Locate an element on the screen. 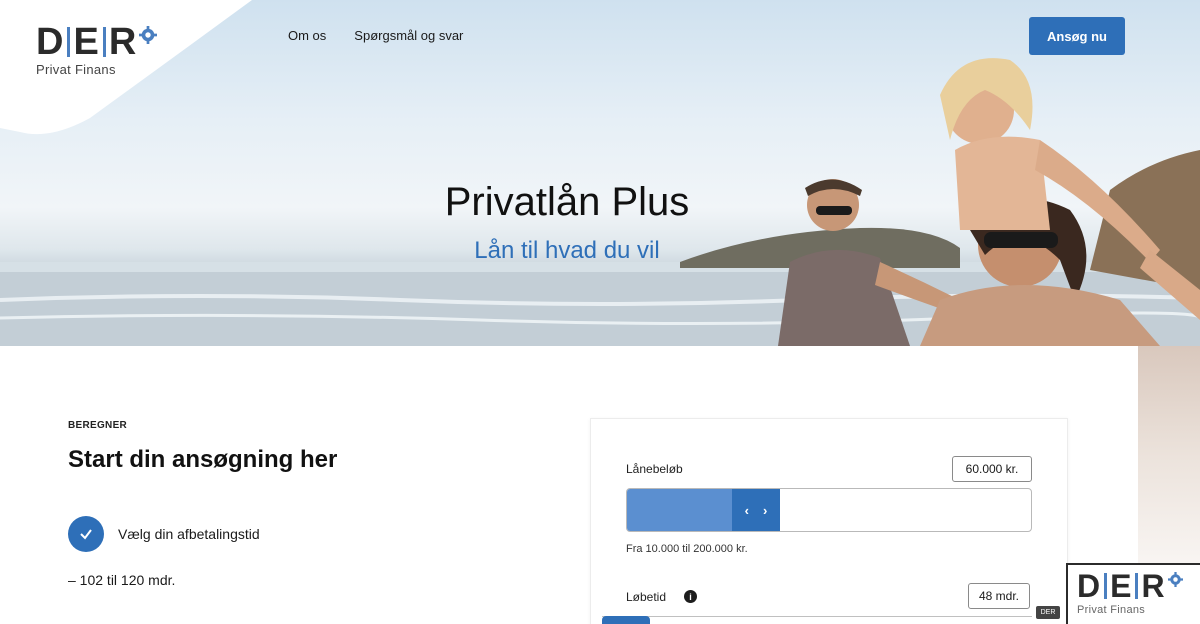 This screenshot has height=624, width=1200. apply-now-button: Ansøg nu is located at coordinates (1077, 36).